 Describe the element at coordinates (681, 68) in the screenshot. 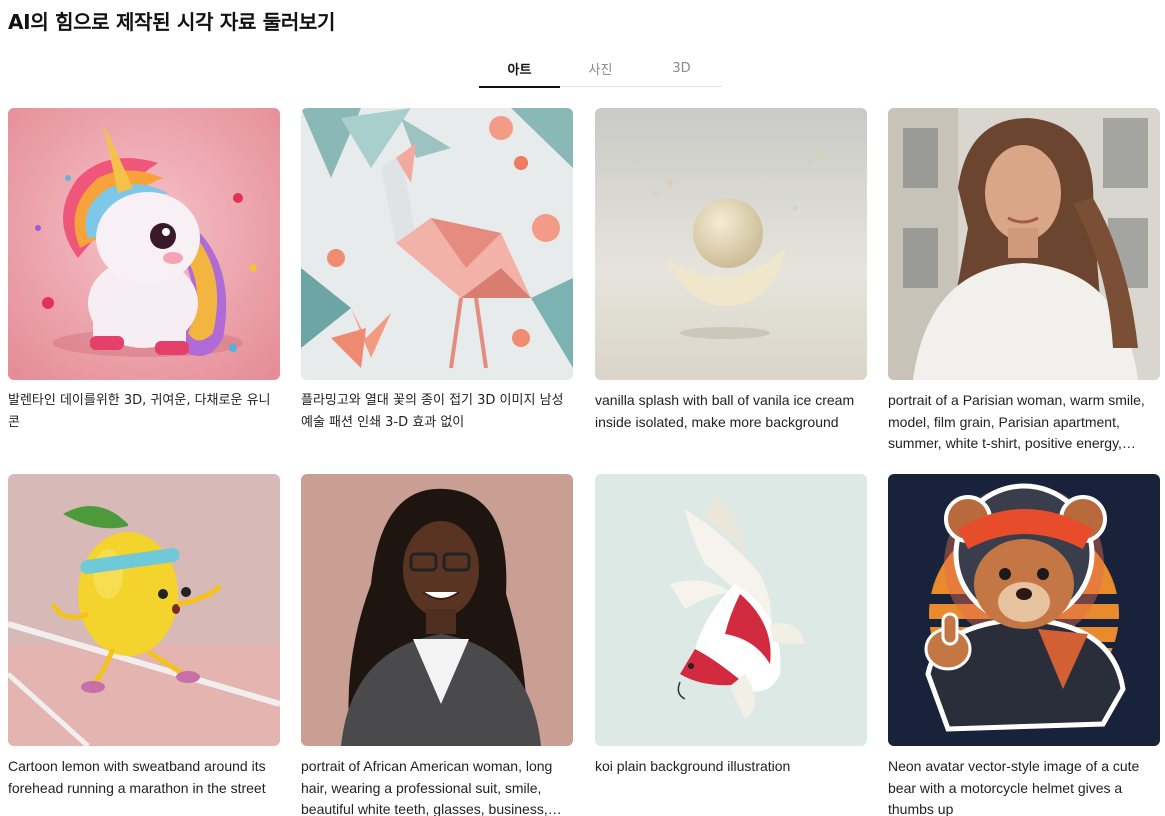

I see `tab-3d: 3D` at that location.